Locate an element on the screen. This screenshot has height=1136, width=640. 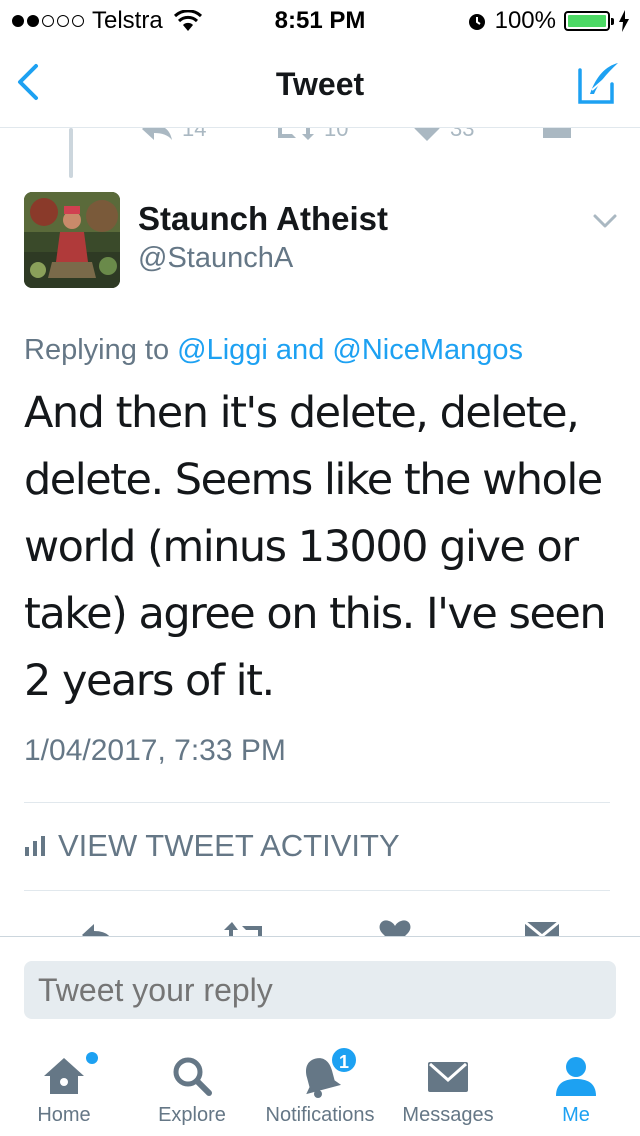
status-bar: Telstra 8:51 PM 100% is located at coordinates (320, 20).